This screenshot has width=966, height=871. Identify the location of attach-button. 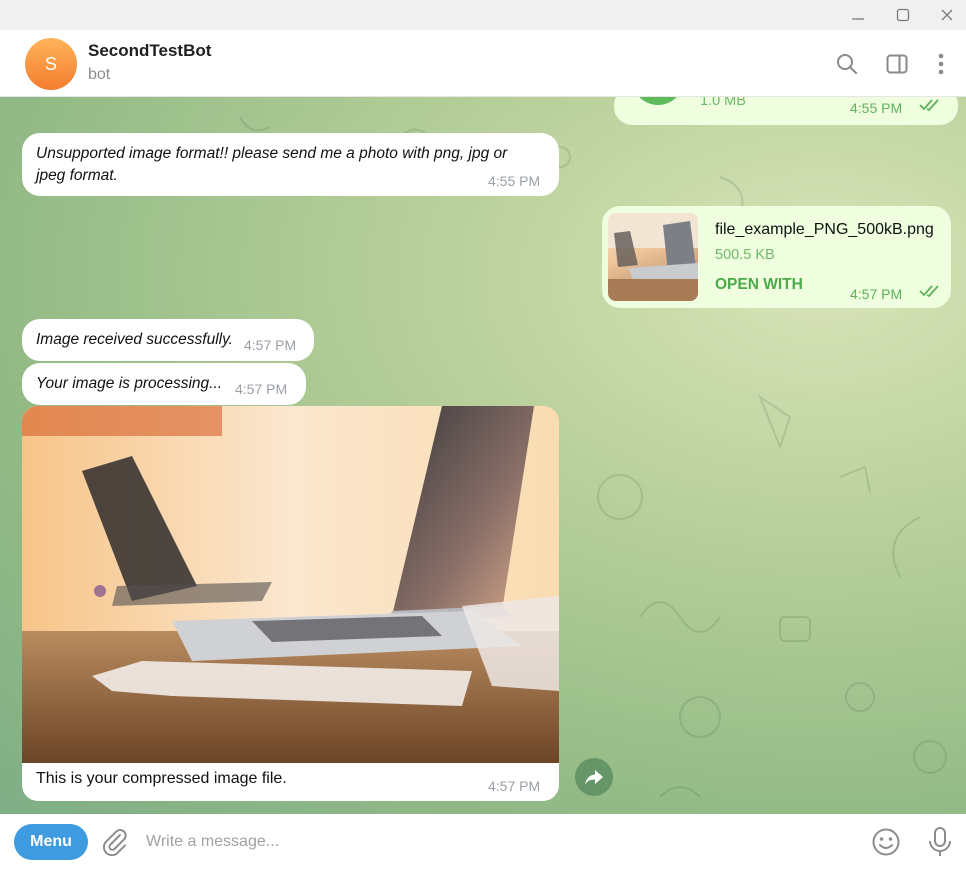
(115, 842).